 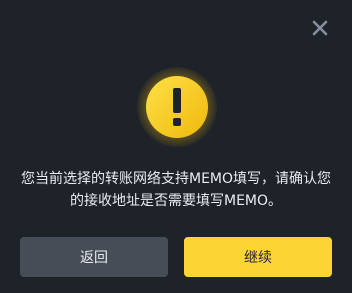 What do you see at coordinates (176, 201) in the screenshot?
I see `message-line-2: 的接收地址是否需要填写MEMO。` at bounding box center [176, 201].